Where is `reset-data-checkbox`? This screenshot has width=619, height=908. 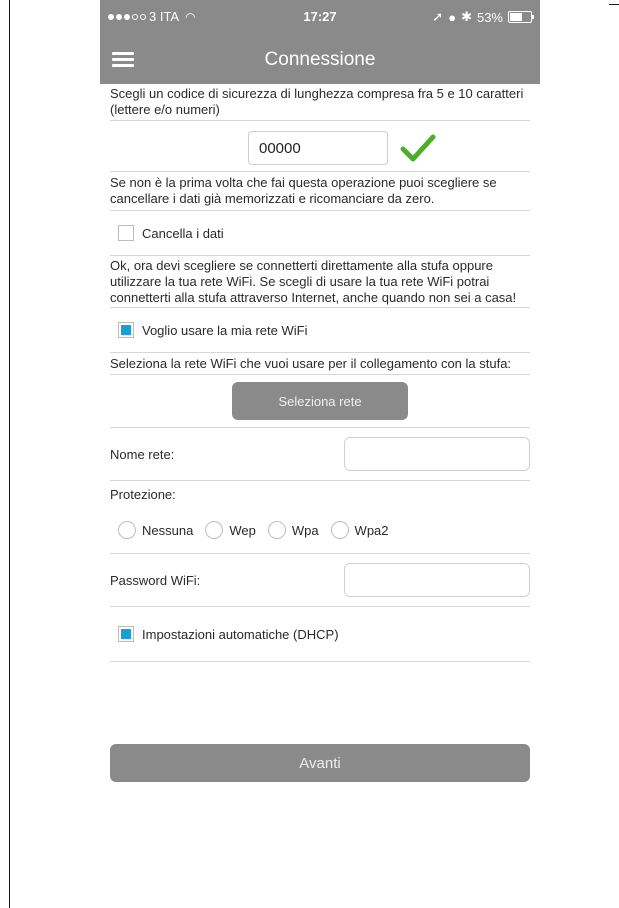 reset-data-checkbox is located at coordinates (126, 233).